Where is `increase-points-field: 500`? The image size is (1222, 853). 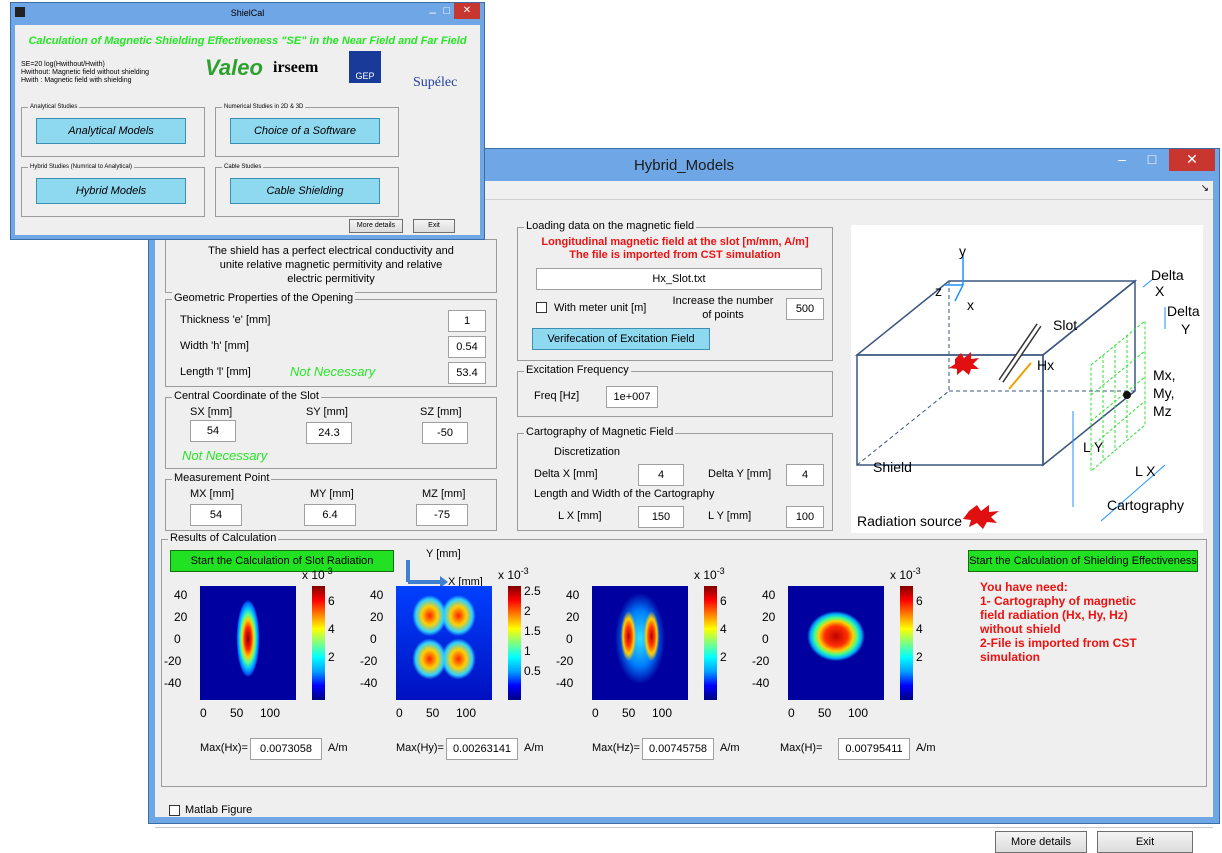
increase-points-field: 500 is located at coordinates (805, 309).